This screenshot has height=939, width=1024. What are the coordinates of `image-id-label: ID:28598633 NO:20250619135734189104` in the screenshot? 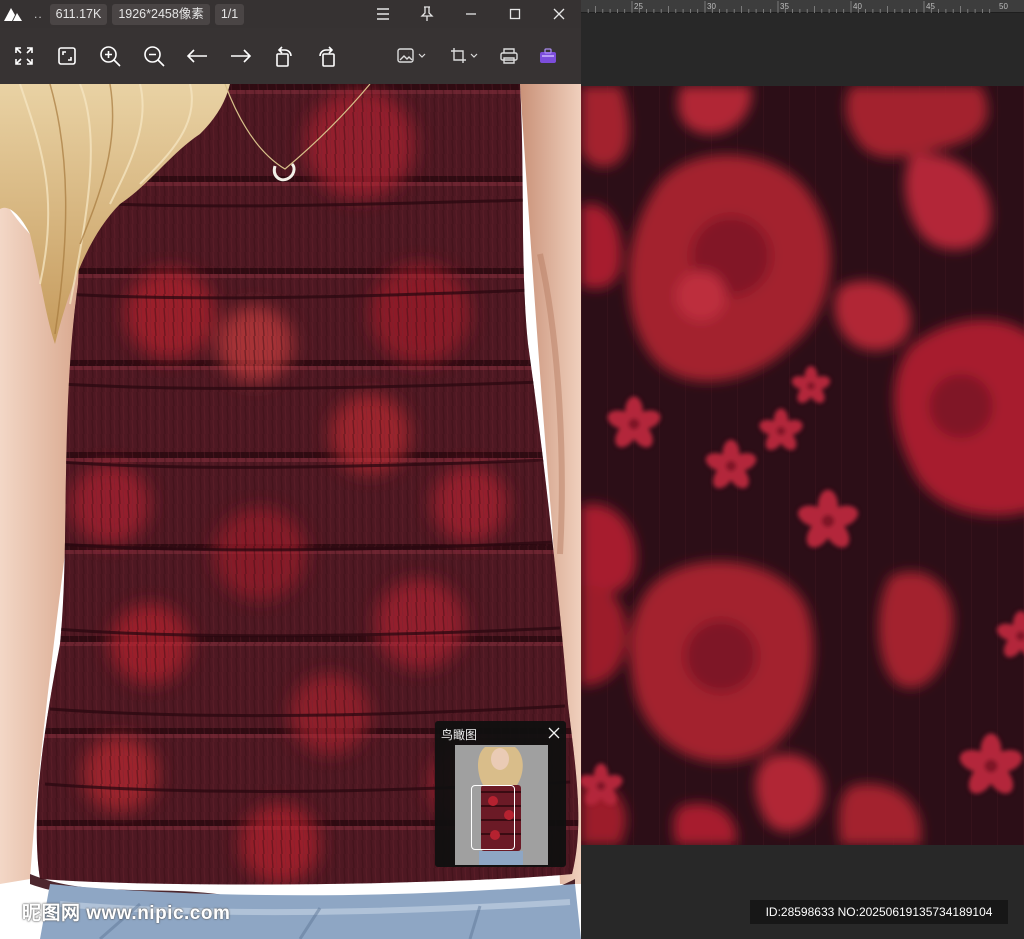 It's located at (879, 912).